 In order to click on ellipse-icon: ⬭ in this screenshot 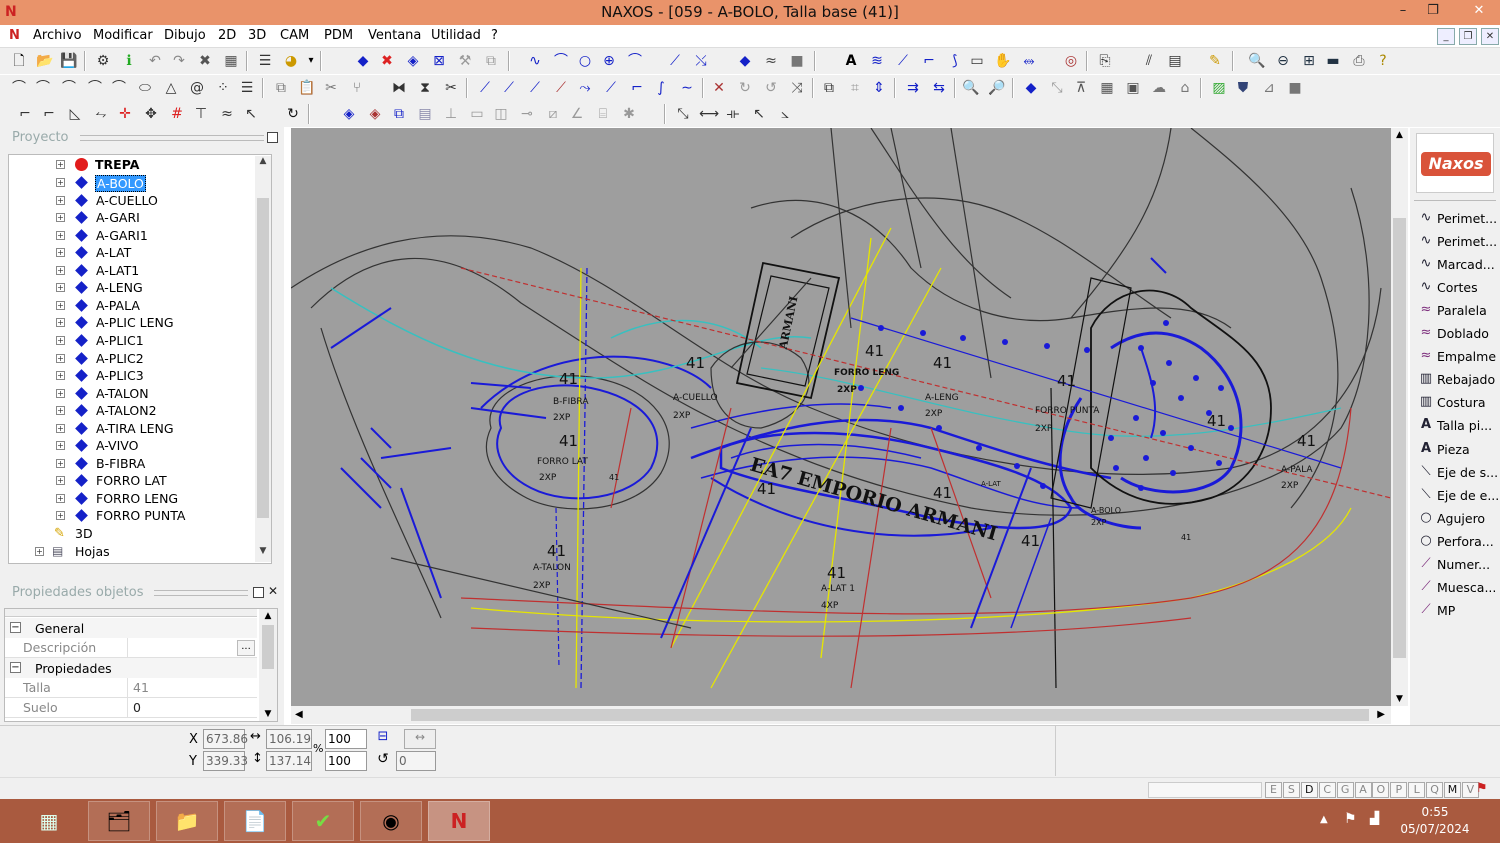, I will do `click(145, 88)`.